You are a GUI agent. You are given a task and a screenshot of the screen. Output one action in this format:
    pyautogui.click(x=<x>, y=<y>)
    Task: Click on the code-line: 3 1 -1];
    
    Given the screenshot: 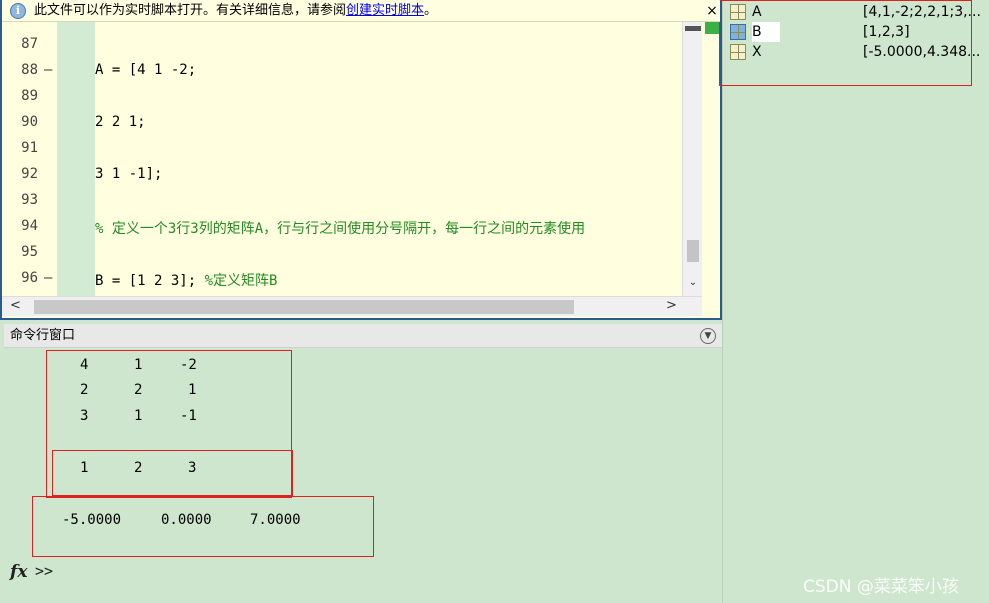 What is the action you would take?
    pyautogui.click(x=128, y=174)
    